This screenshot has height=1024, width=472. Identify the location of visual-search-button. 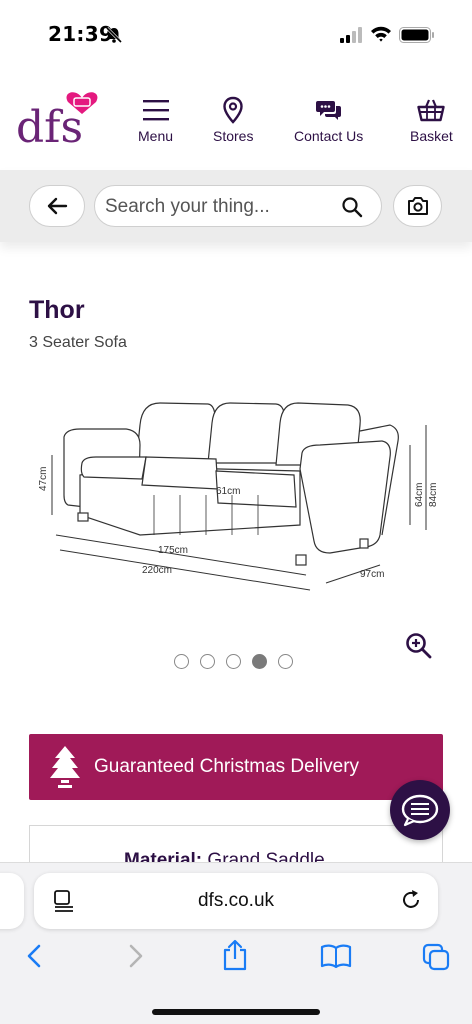
(417, 206).